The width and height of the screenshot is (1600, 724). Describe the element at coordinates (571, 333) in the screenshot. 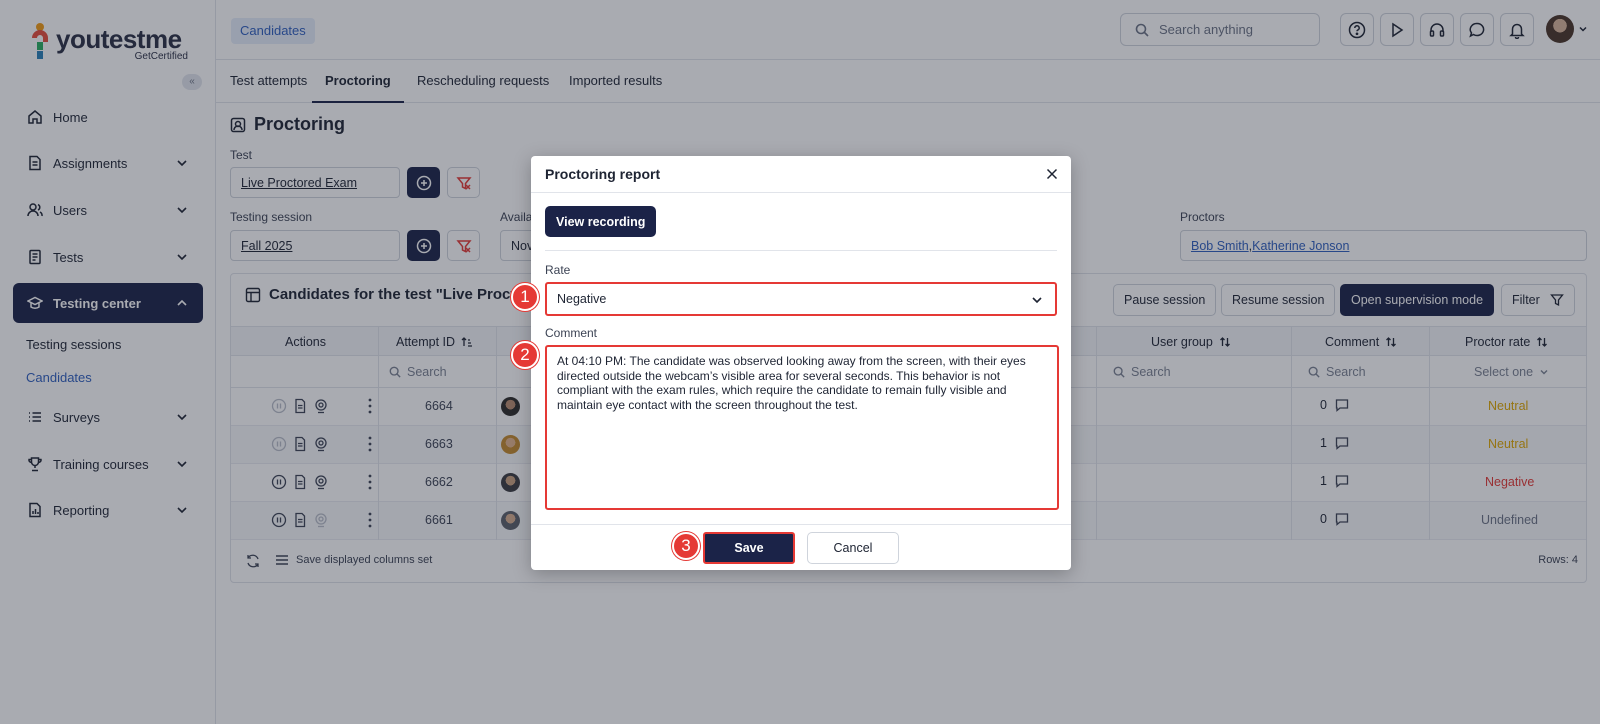

I see `comment-label: Comment` at that location.